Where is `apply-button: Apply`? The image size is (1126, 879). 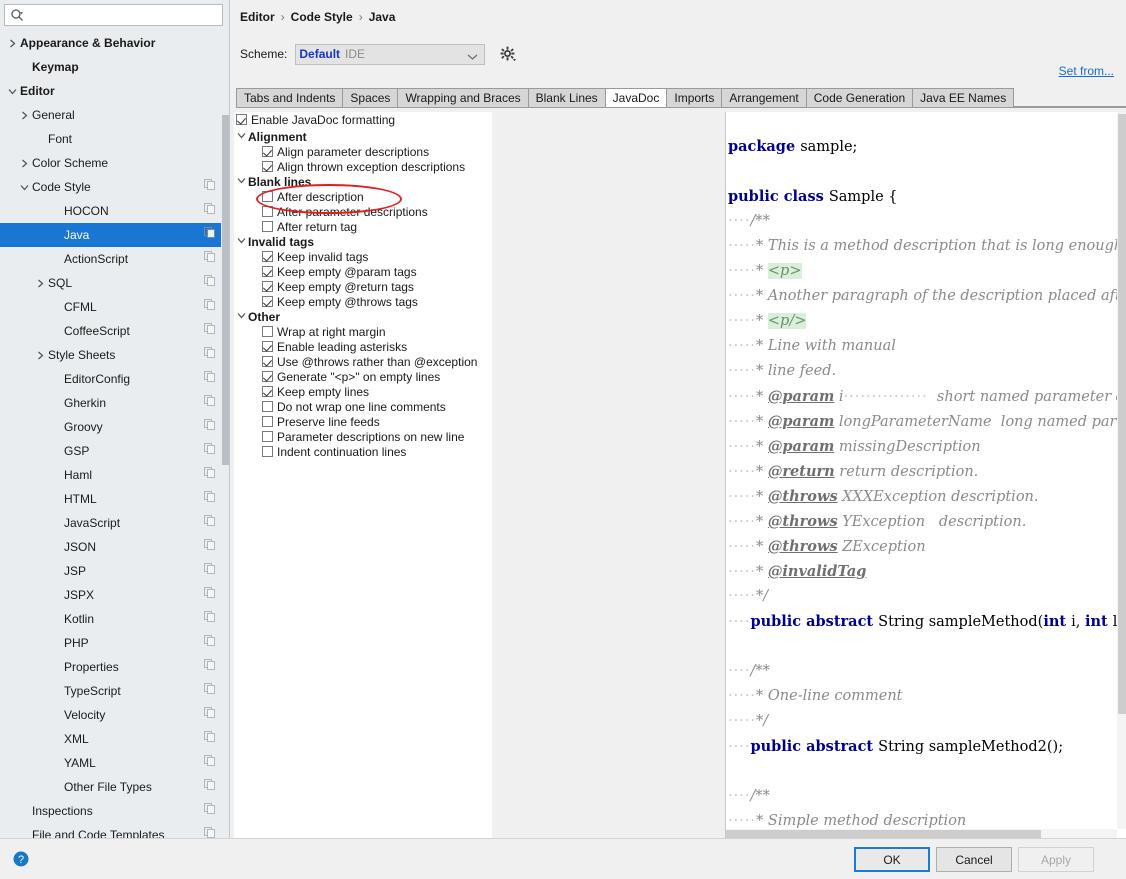
apply-button: Apply is located at coordinates (1056, 859).